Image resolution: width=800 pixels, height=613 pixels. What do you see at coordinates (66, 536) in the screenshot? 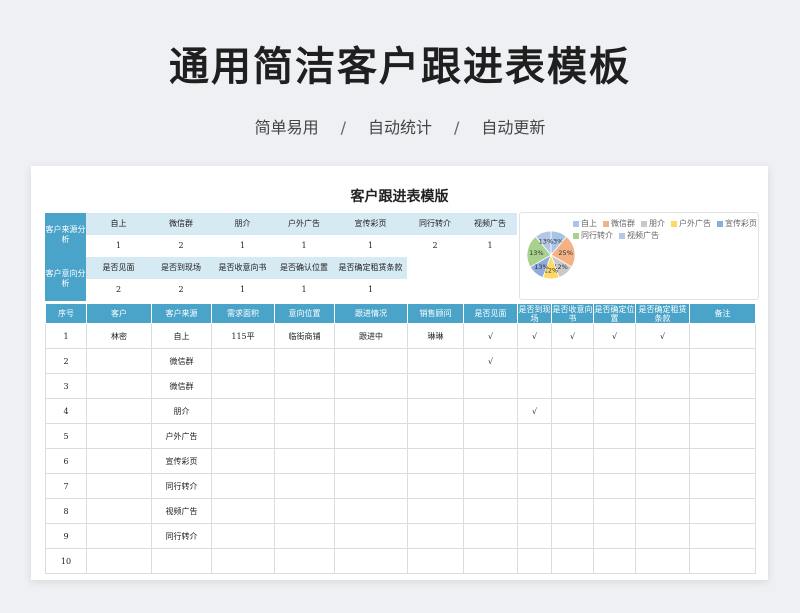
I see `table-cell: 9` at bounding box center [66, 536].